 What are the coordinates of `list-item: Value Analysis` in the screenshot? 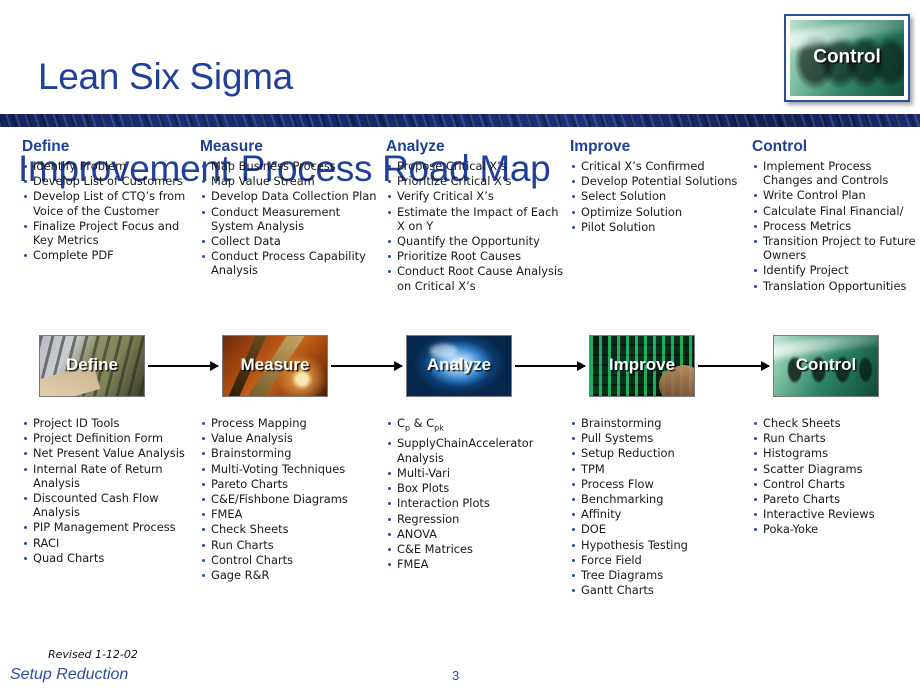 It's located at (291, 438).